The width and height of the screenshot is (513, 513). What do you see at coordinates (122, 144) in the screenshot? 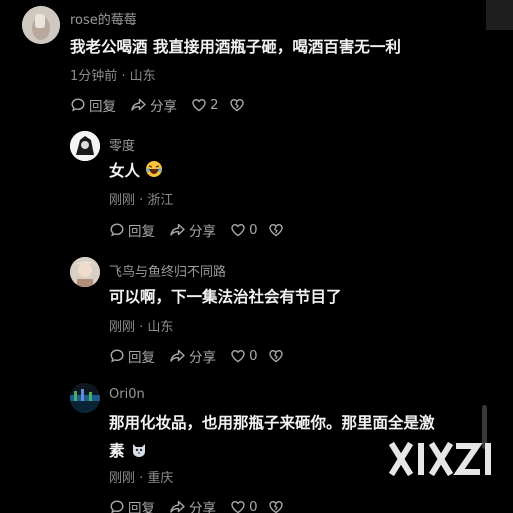
I see `username: 零度` at bounding box center [122, 144].